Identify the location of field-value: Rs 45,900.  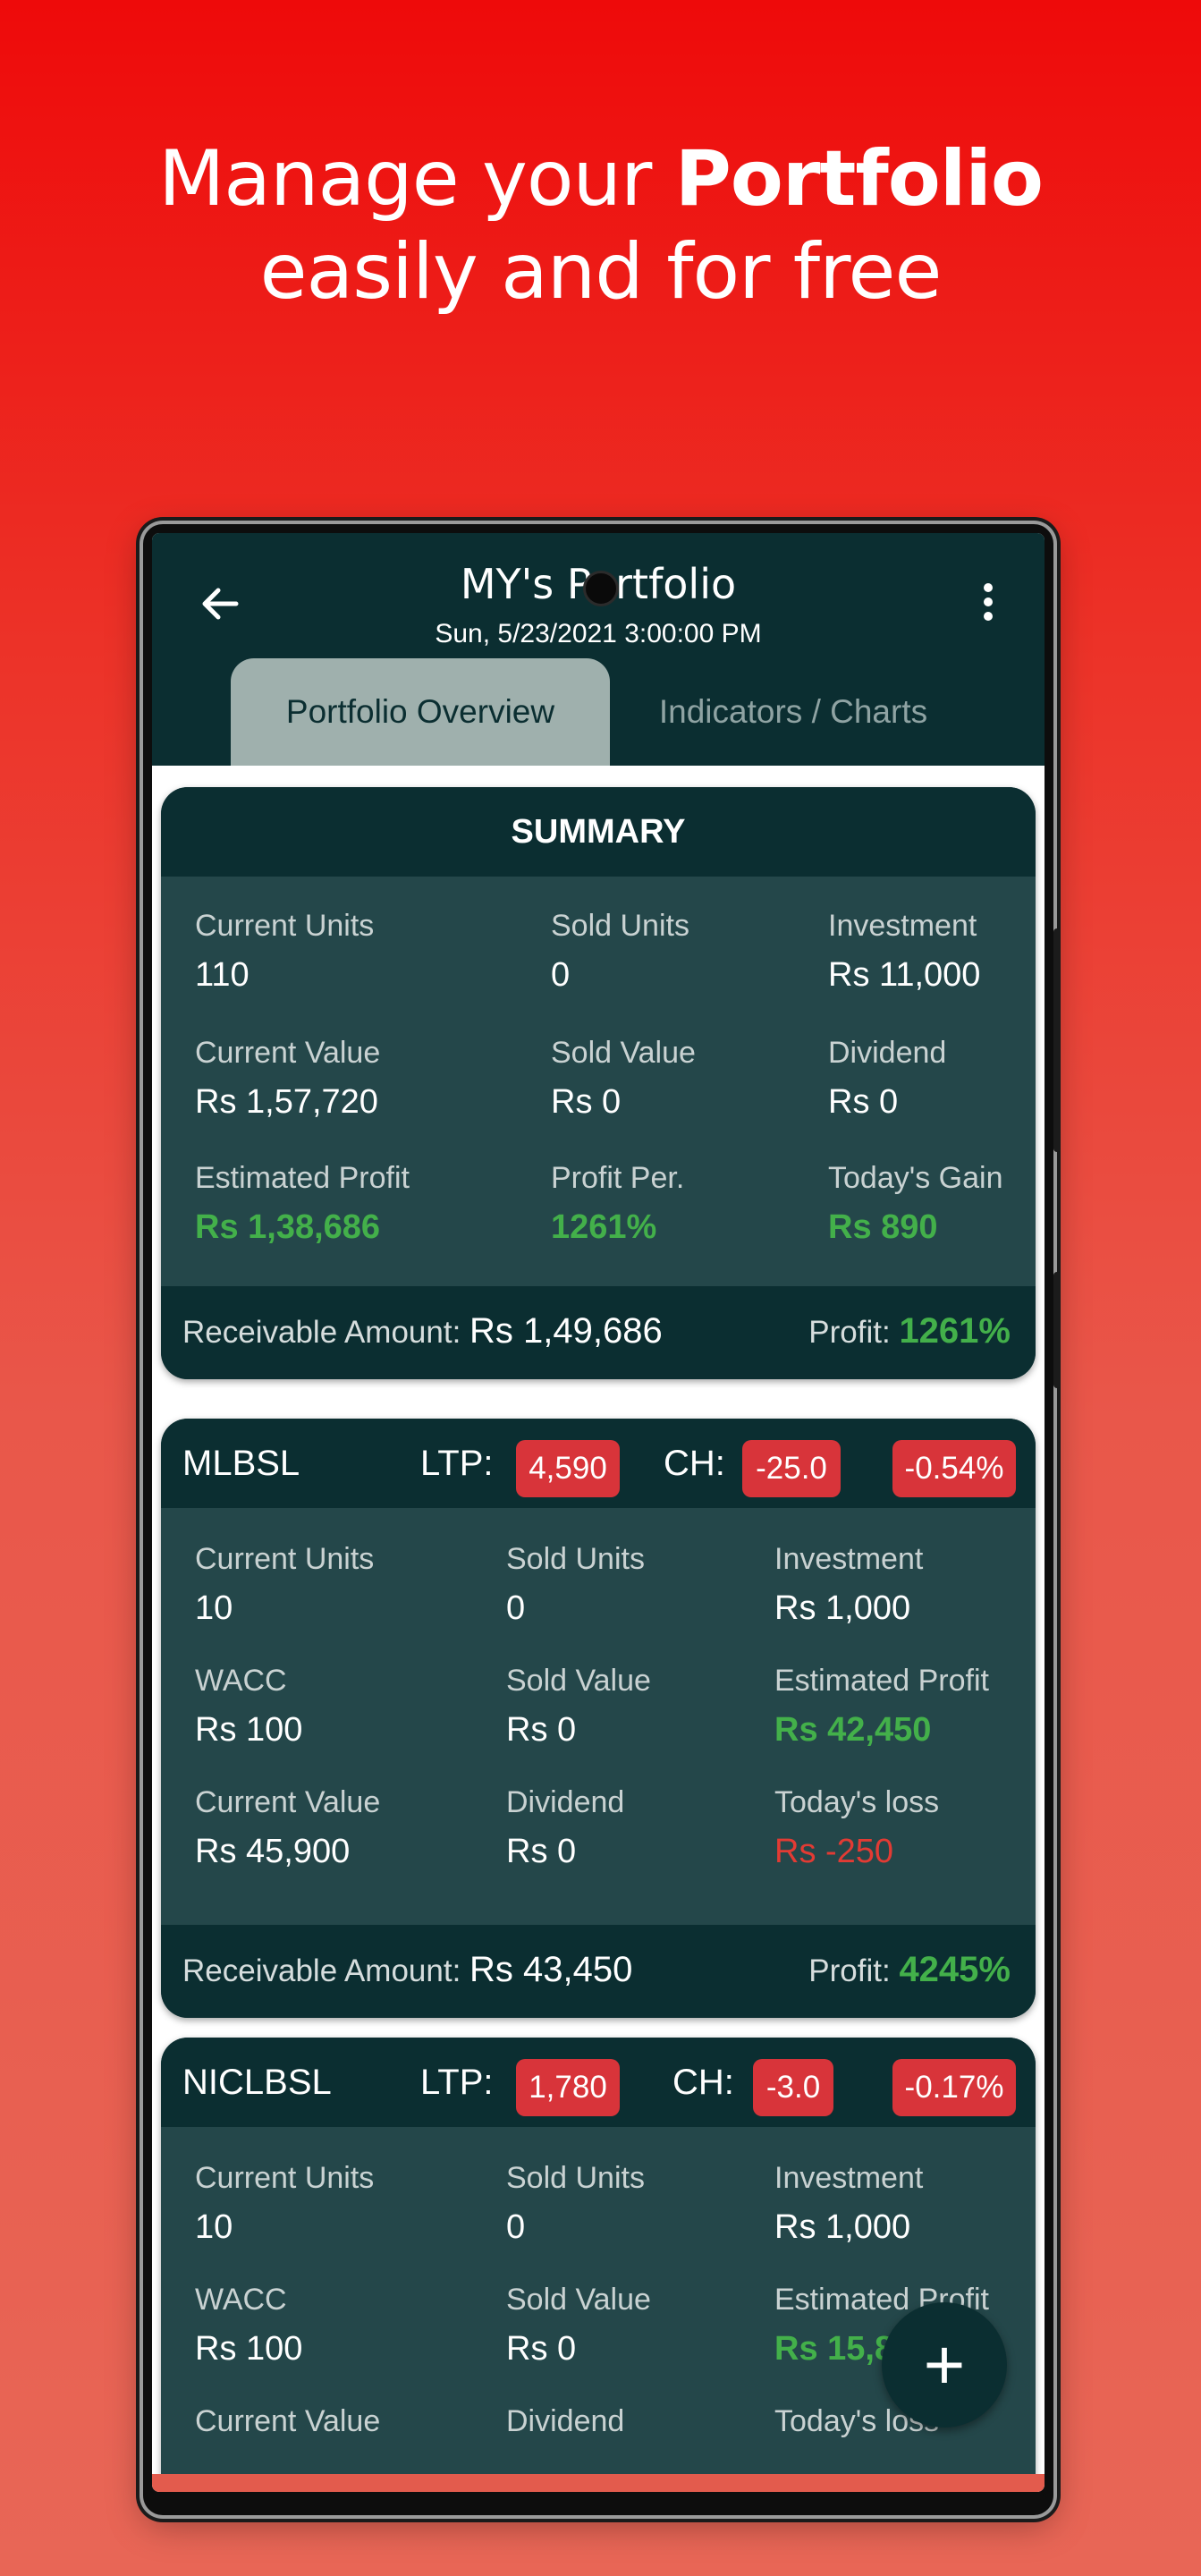
(273, 1851).